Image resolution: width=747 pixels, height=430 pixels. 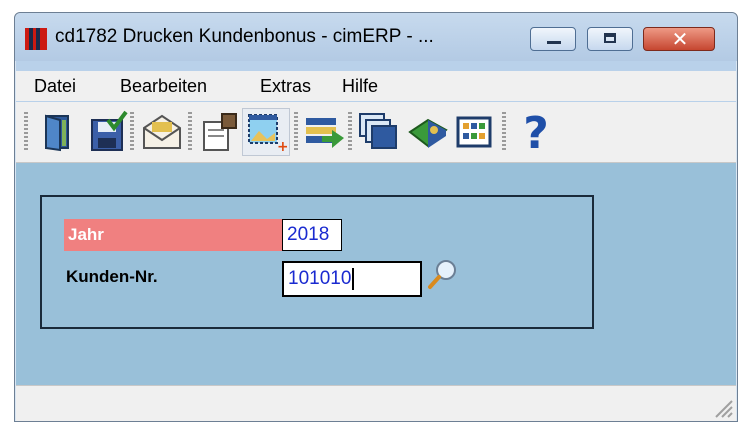 I want to click on calendar-grid-icon, so click(x=474, y=132).